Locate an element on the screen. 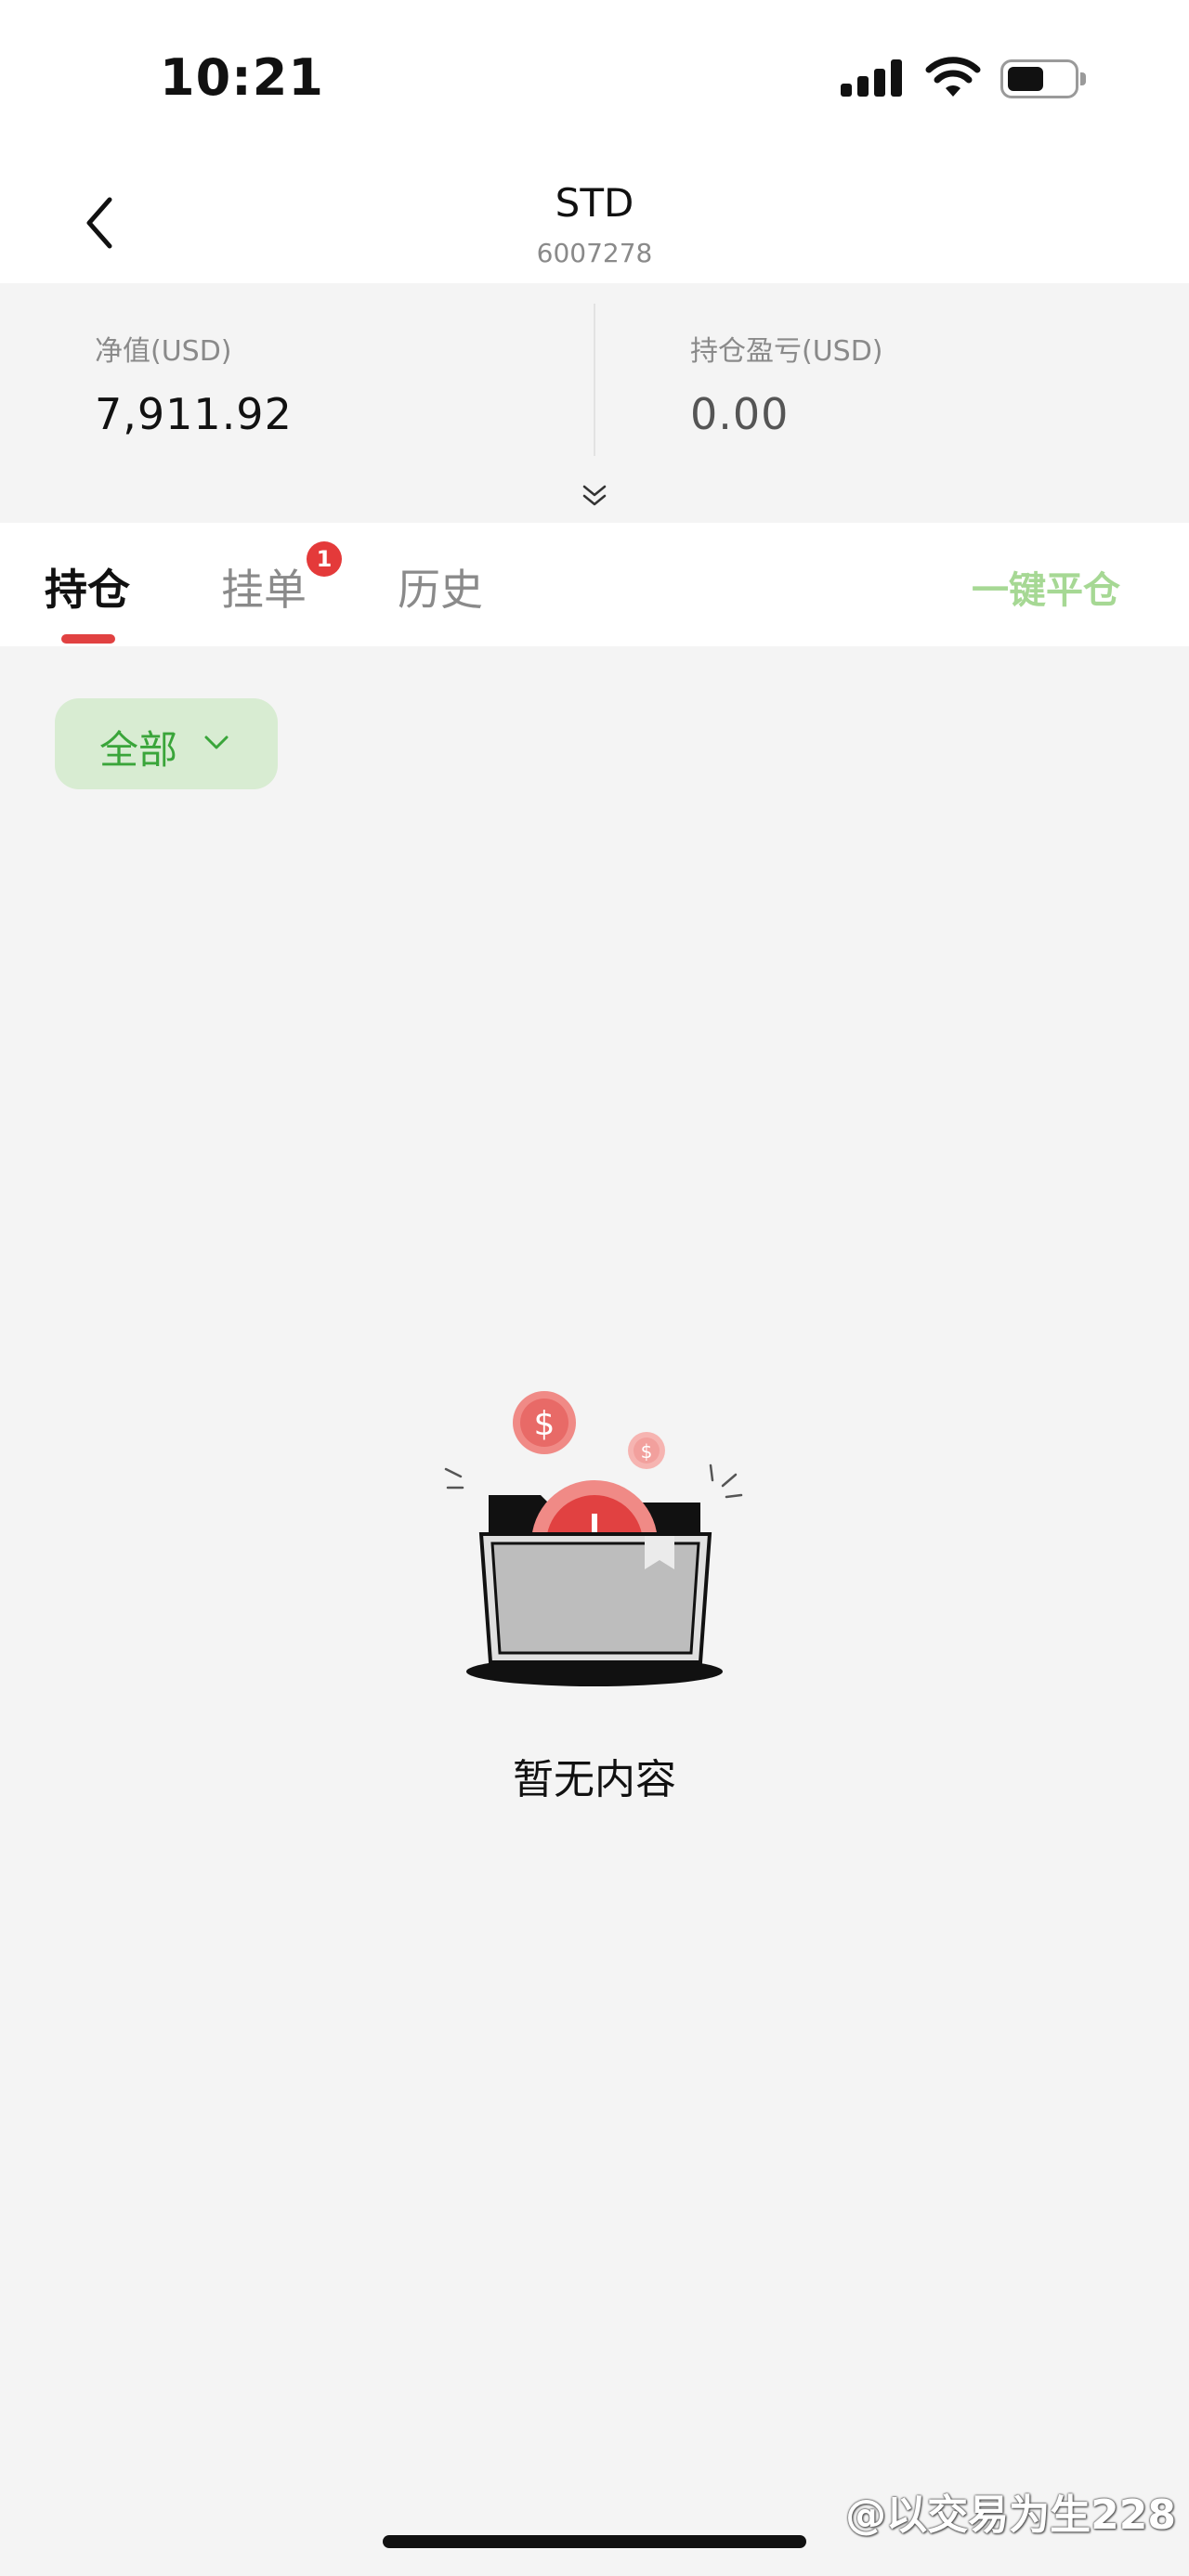 The image size is (1189, 2576). double-chevron-down-icon is located at coordinates (594, 496).